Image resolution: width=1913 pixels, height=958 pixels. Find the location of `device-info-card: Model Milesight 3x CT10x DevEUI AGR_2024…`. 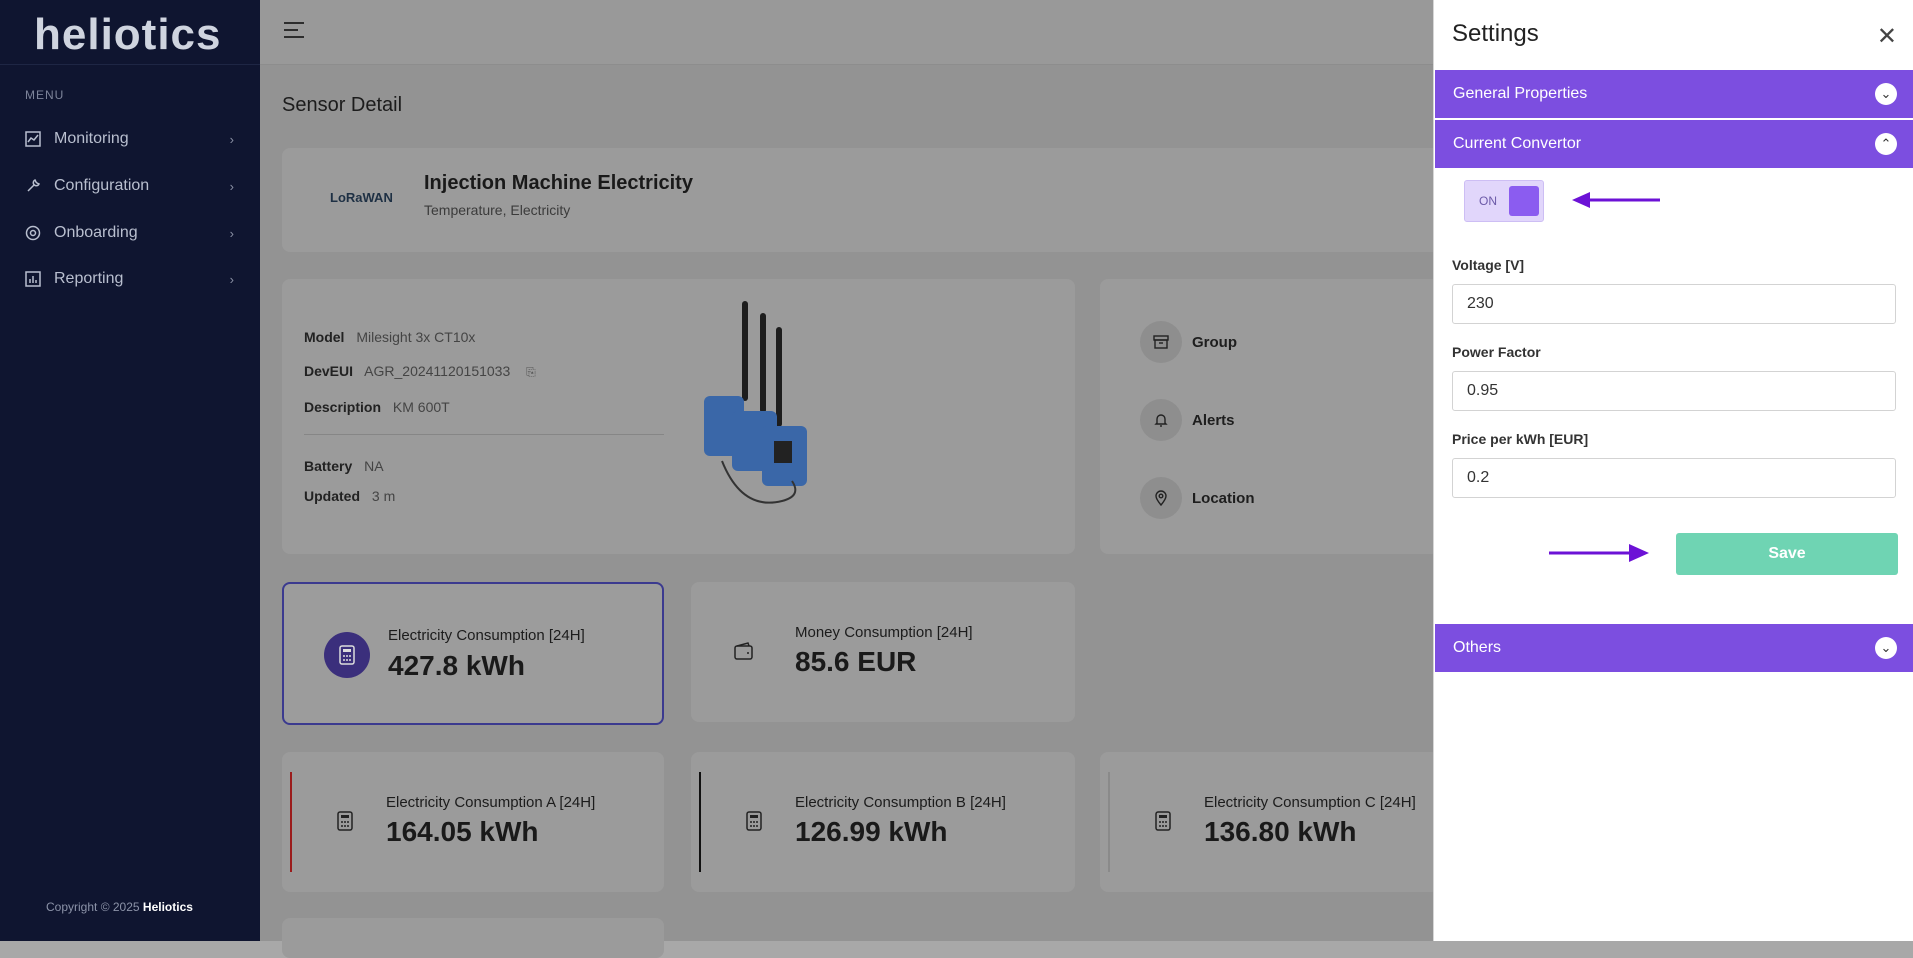

device-info-card: Model Milesight 3x CT10x DevEUI AGR_2024… is located at coordinates (678, 416).